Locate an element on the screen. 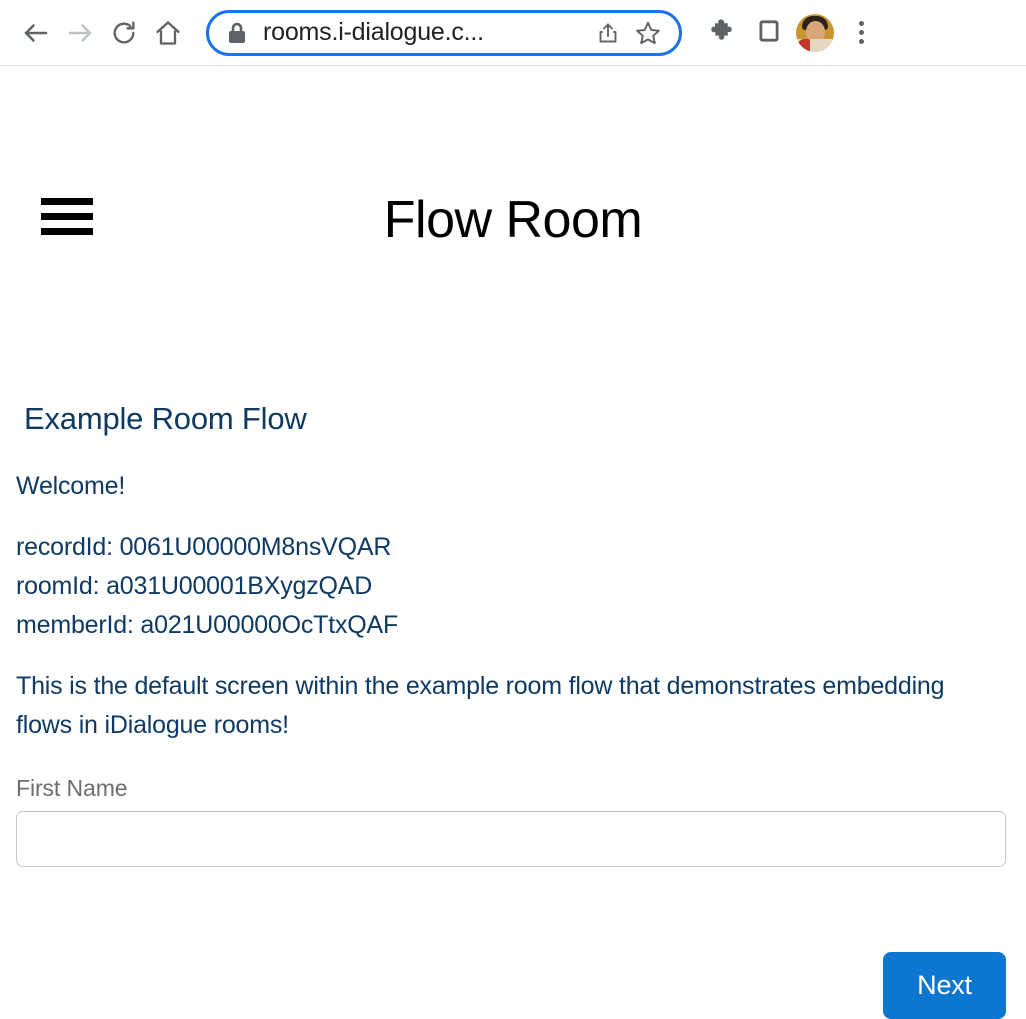  back-button is located at coordinates (36, 33).